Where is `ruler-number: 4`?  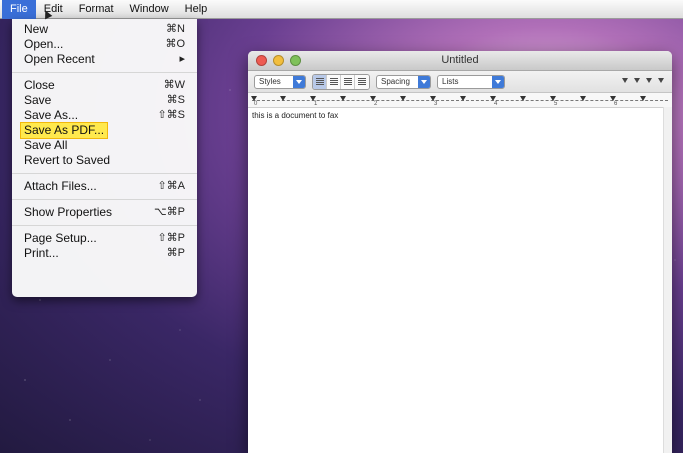
ruler-number: 4 is located at coordinates (496, 104).